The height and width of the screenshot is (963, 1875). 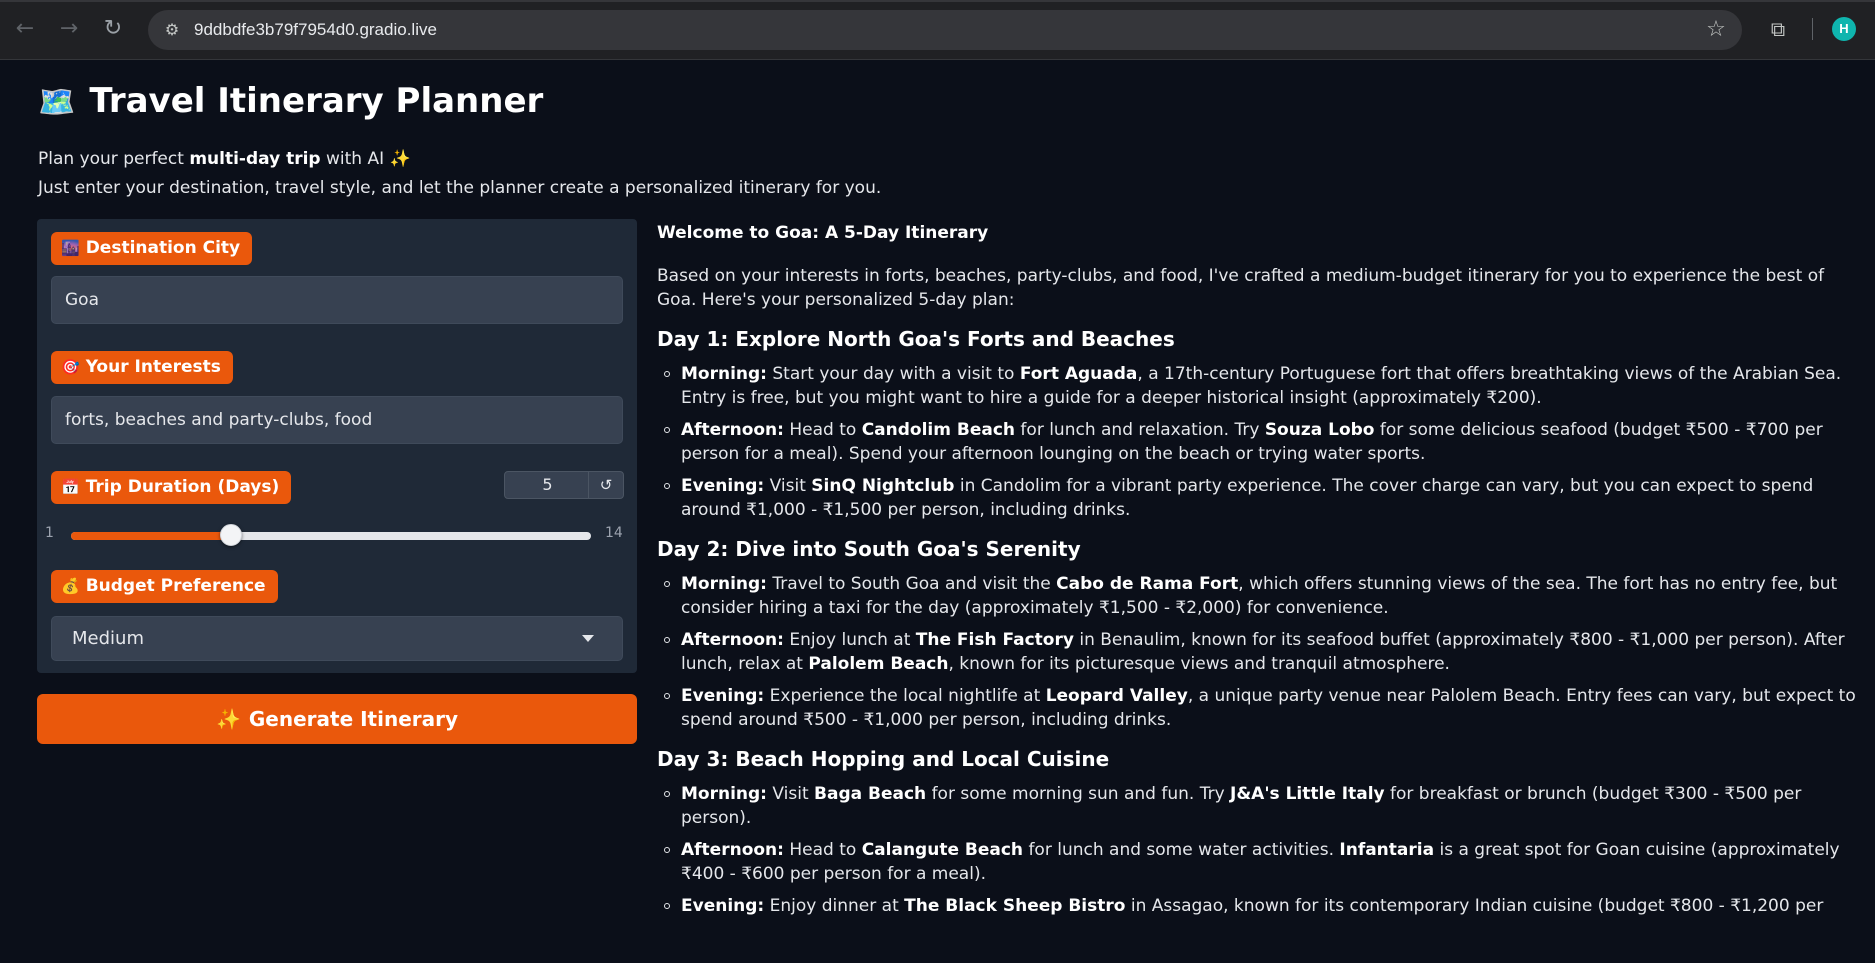 What do you see at coordinates (175, 586) in the screenshot?
I see `budget-label-text: Budget Preference` at bounding box center [175, 586].